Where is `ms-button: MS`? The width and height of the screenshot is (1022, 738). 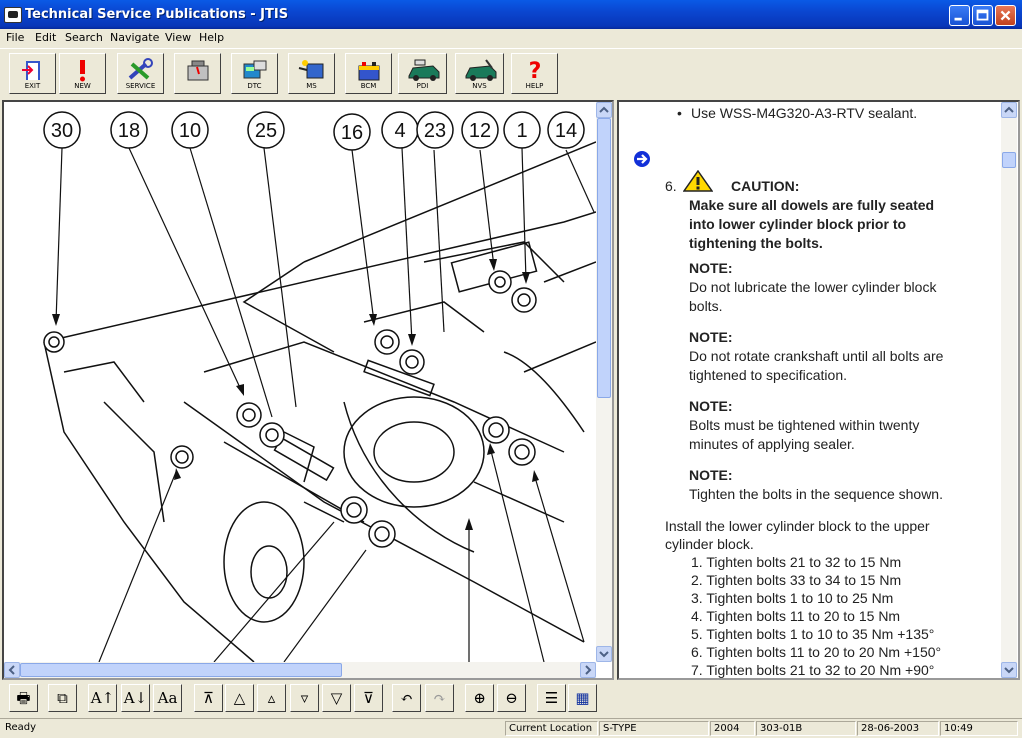 ms-button: MS is located at coordinates (311, 73).